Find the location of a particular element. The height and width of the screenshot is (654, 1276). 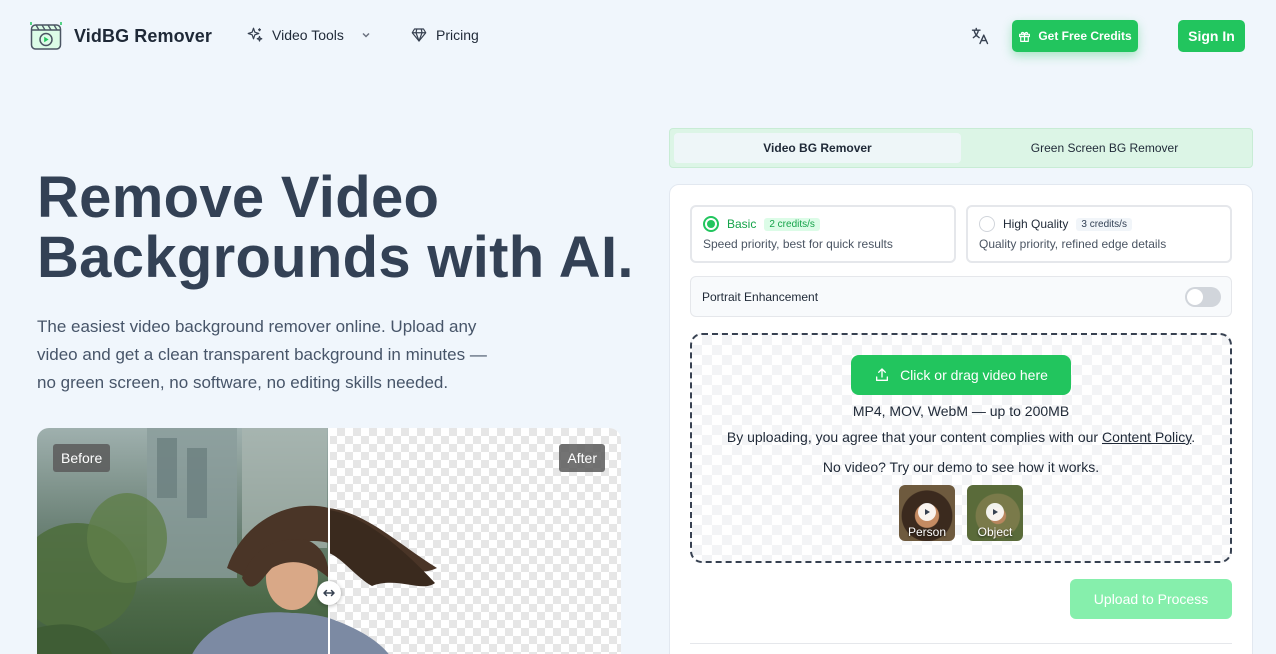

option-description: Speed priority, best for quick results is located at coordinates (798, 244).